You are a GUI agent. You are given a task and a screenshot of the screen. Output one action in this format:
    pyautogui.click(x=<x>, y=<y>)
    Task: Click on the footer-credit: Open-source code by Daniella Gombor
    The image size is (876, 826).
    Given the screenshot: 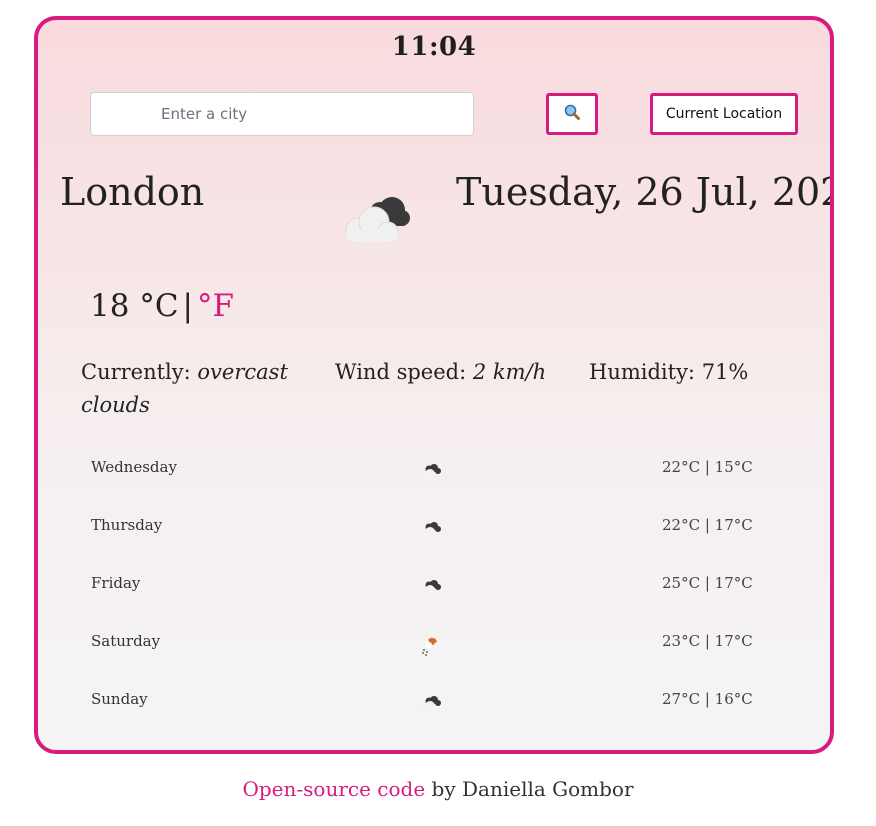 What is the action you would take?
    pyautogui.click(x=438, y=789)
    